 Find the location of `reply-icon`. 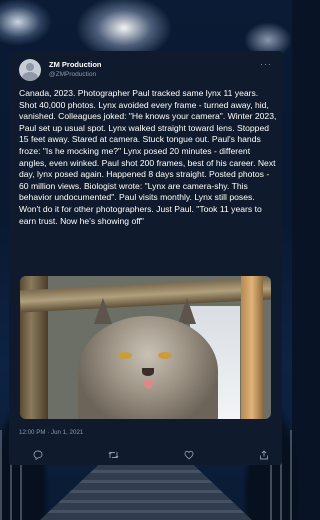

reply-icon is located at coordinates (38, 455).